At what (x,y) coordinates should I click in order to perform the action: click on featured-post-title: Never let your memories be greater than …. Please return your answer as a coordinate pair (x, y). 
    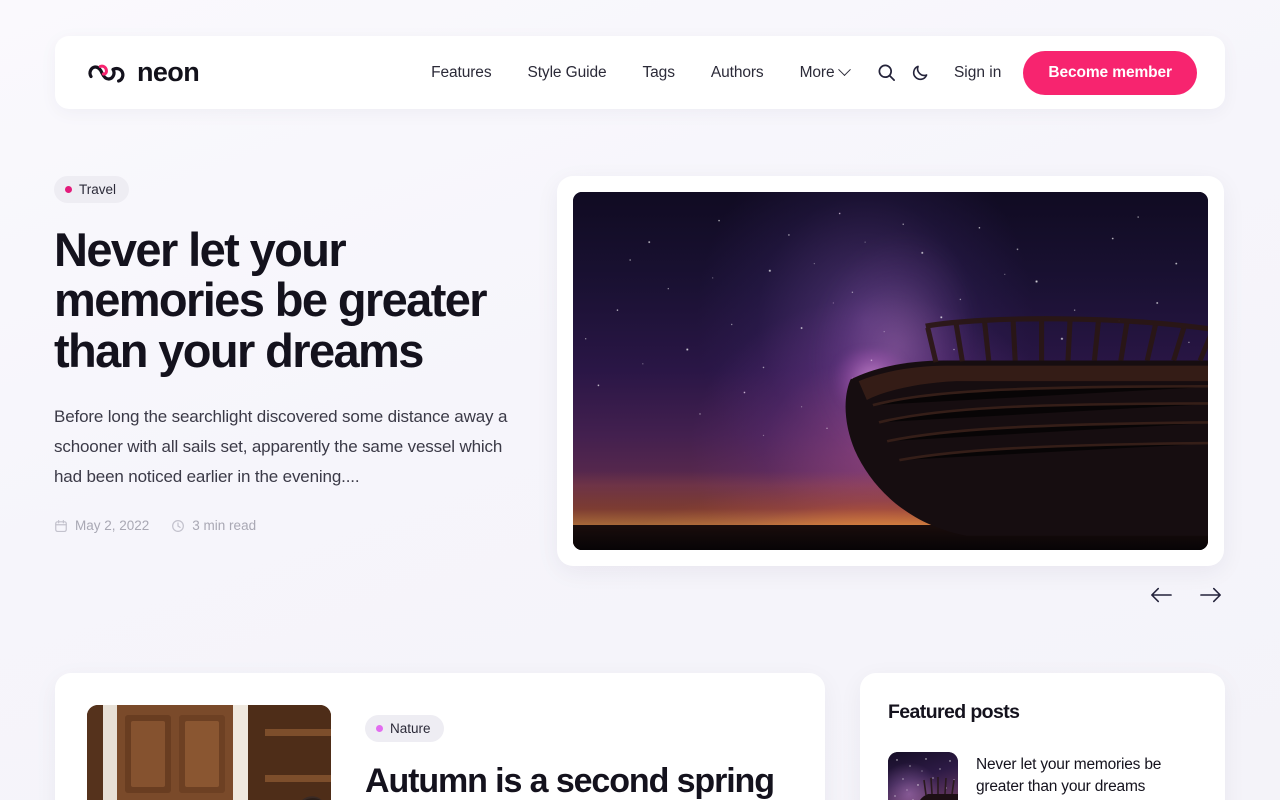
    Looking at the image, I should click on (1069, 775).